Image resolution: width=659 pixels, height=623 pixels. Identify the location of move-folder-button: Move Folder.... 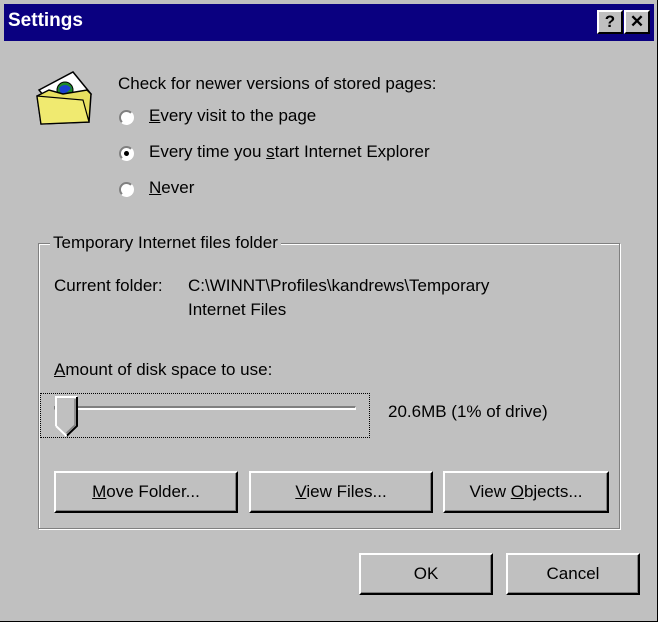
(146, 492).